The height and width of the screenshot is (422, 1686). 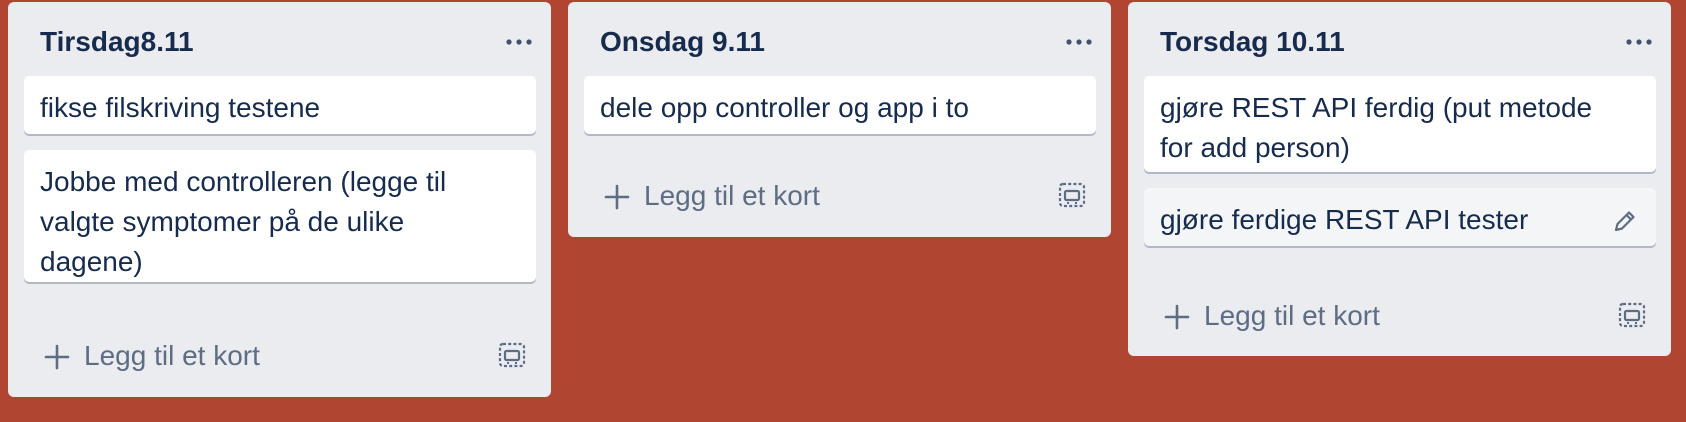 I want to click on card: fikse filskriving testene, so click(x=280, y=105).